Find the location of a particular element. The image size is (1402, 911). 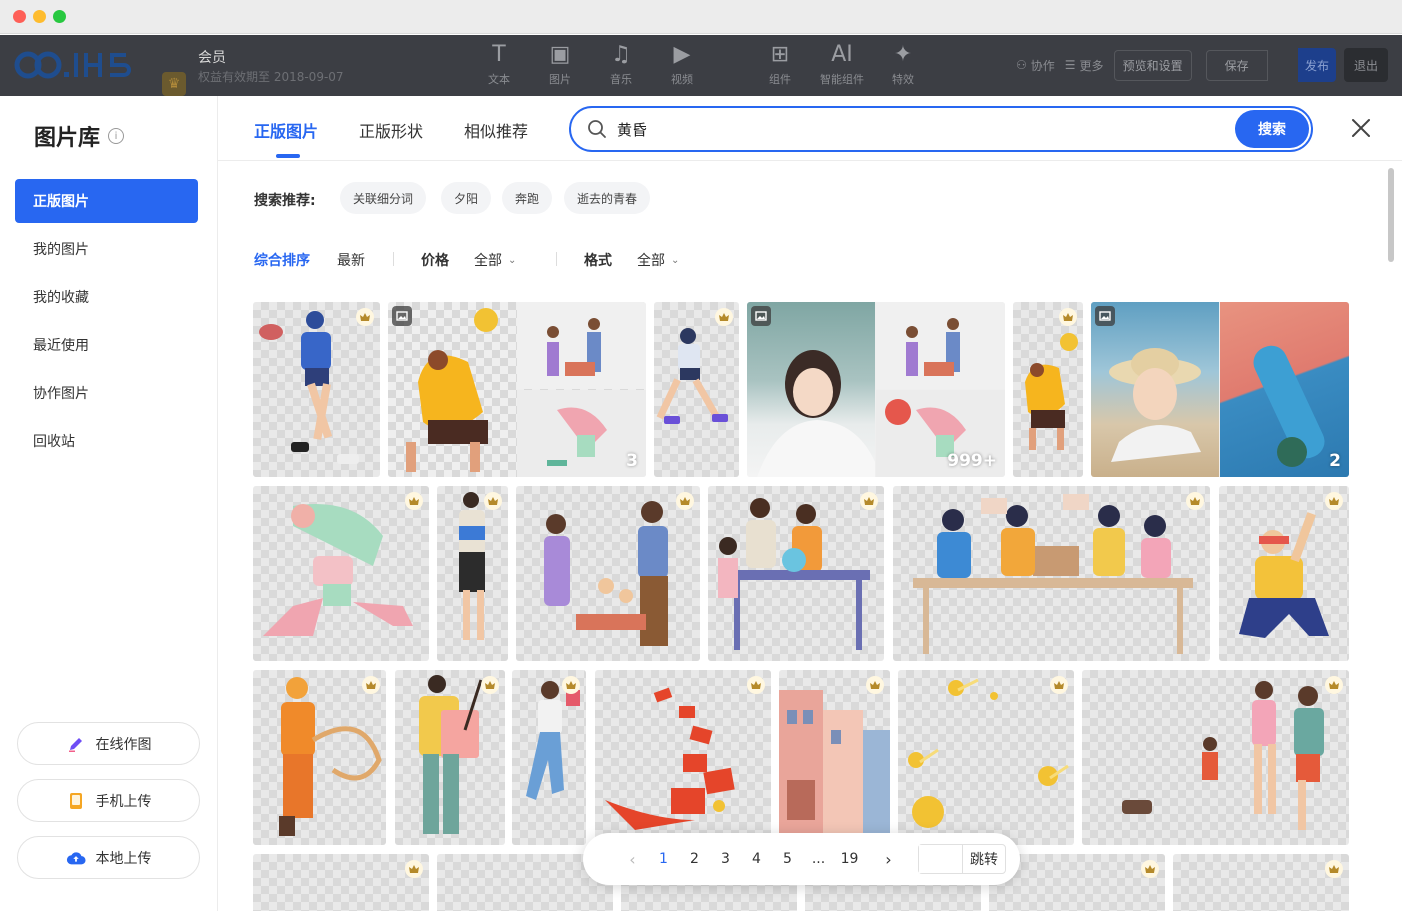

recommend-chip: 夕阳 is located at coordinates (466, 198).